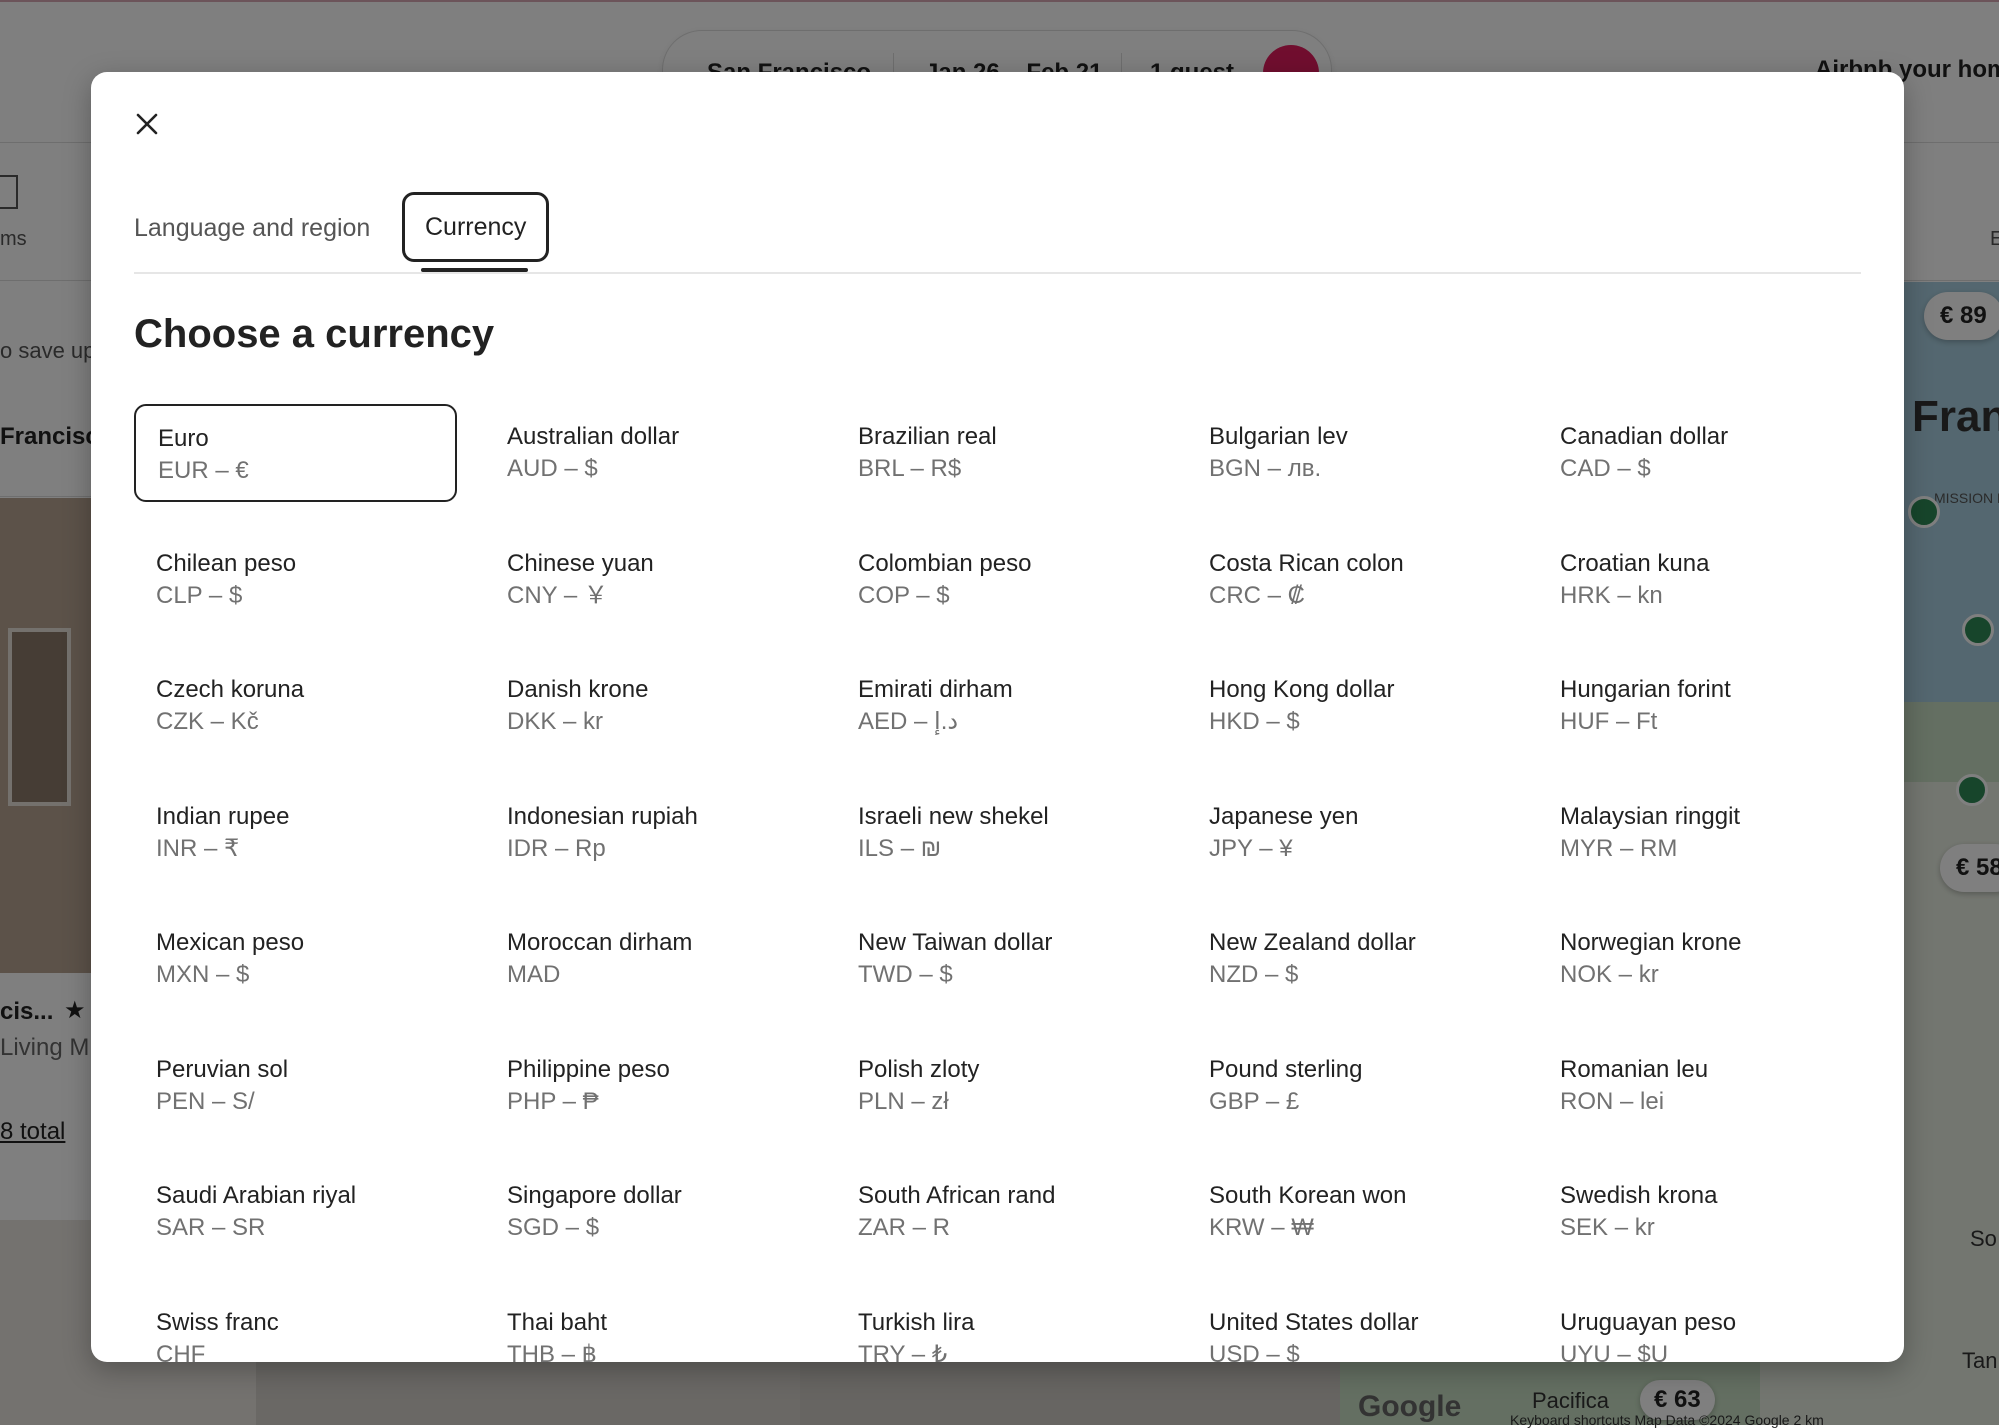 This screenshot has height=1428, width=1999. What do you see at coordinates (552, 468) in the screenshot?
I see `currency-code: AUD – $` at bounding box center [552, 468].